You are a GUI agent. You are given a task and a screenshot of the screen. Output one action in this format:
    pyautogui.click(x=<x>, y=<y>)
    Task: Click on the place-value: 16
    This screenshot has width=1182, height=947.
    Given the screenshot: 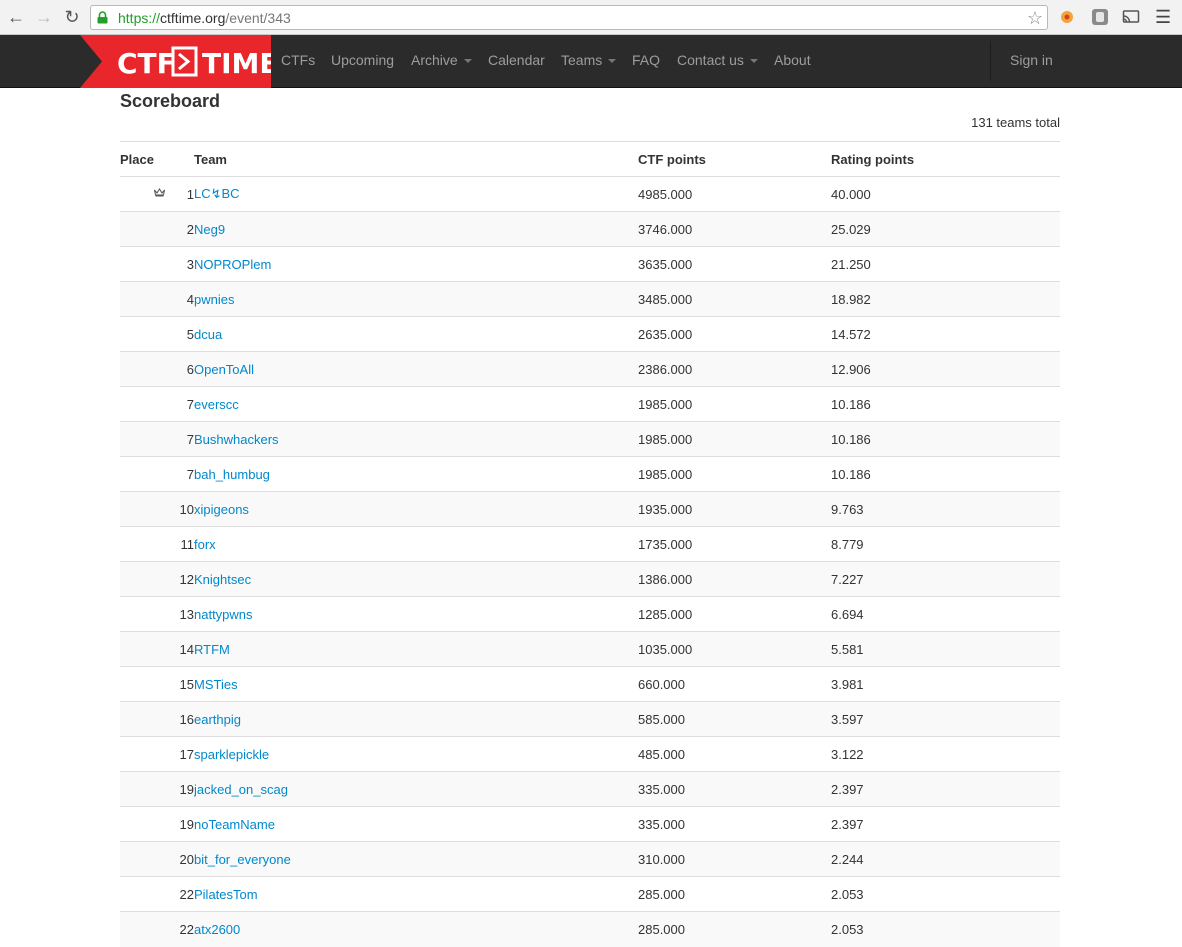 What is the action you would take?
    pyautogui.click(x=186, y=719)
    